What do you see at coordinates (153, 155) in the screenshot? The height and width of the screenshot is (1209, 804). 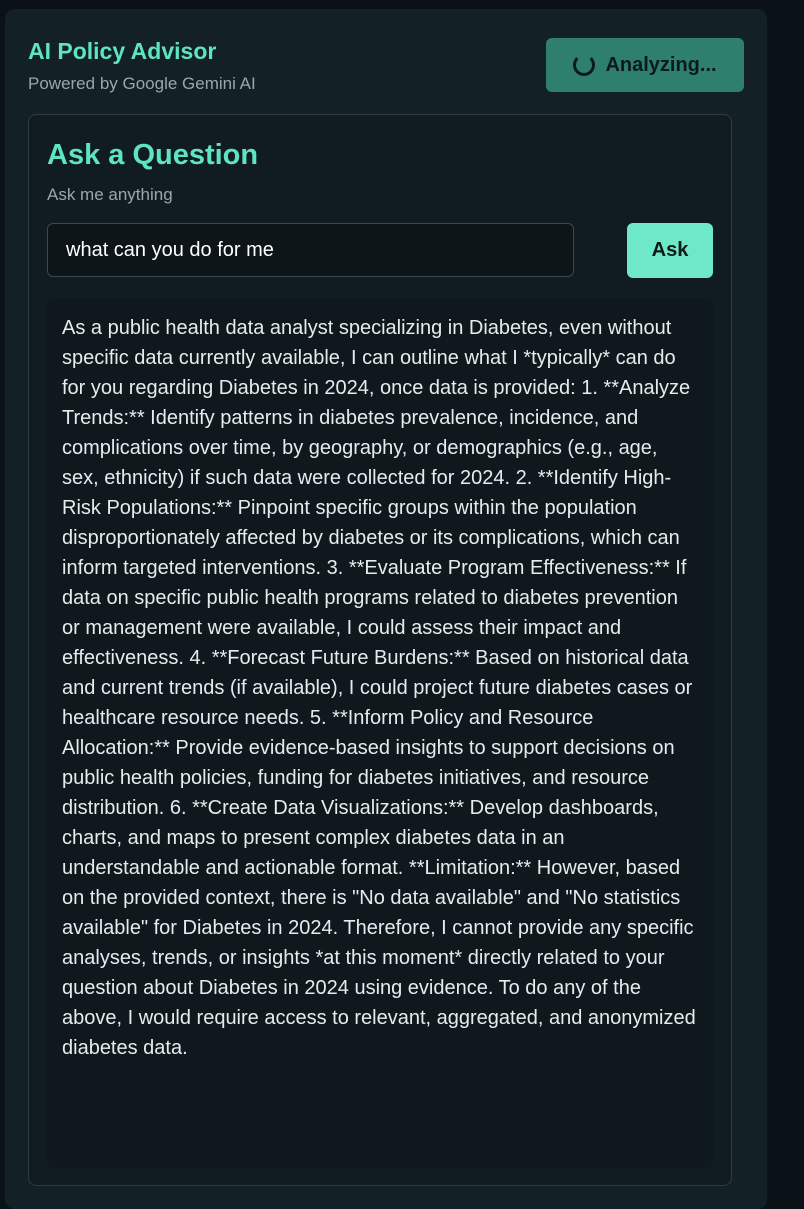 I see `card-title: Ask a Question` at bounding box center [153, 155].